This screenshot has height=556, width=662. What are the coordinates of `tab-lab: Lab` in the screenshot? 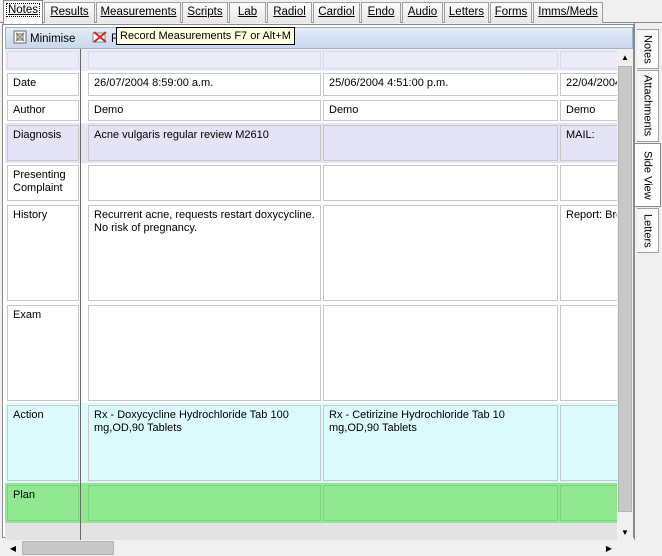 It's located at (247, 12).